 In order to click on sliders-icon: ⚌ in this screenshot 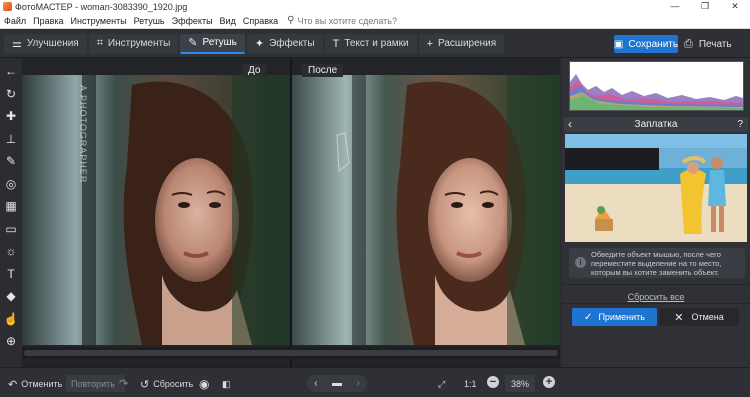, I will do `click(17, 44)`.